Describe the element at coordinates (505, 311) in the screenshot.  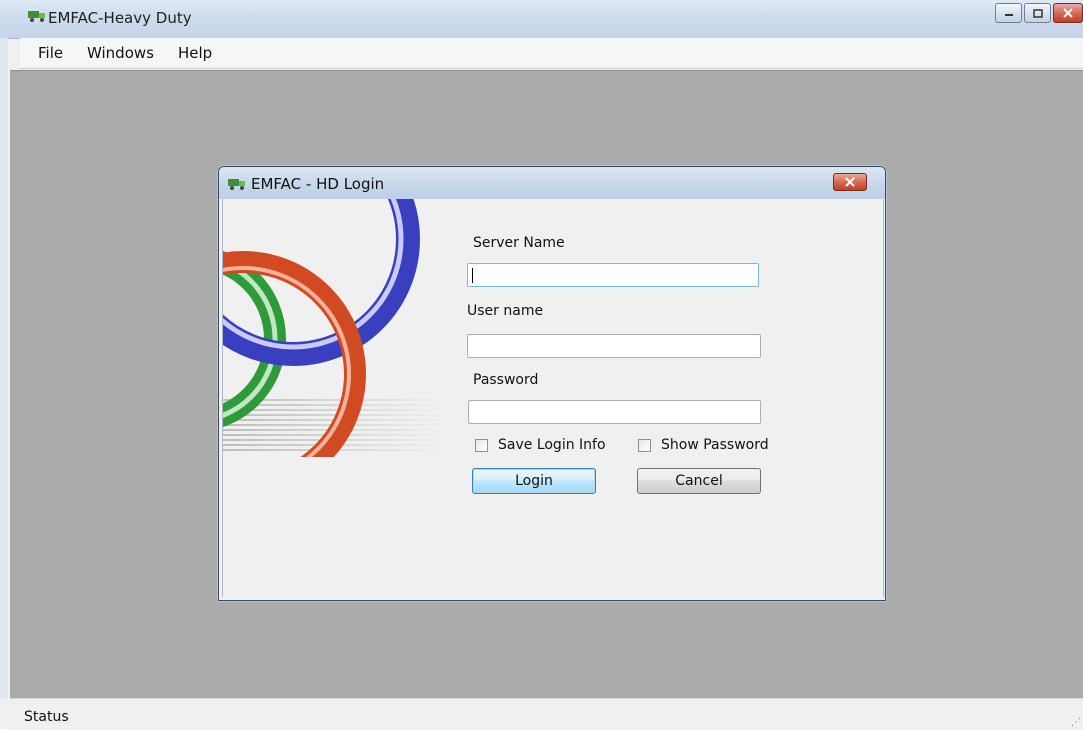
I see `user-name-label: User name` at that location.